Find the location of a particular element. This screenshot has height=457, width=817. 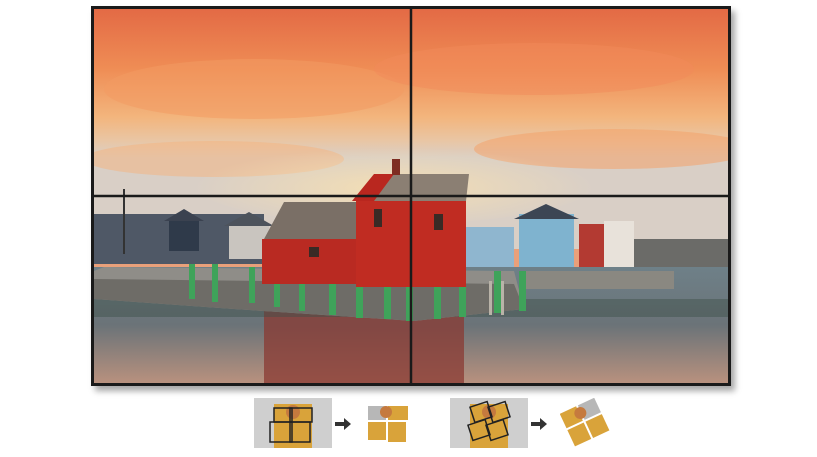

transform-examples is located at coordinates (408, 424).